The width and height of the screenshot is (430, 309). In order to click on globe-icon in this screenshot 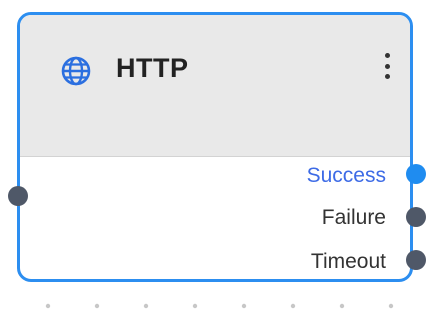, I will do `click(76, 71)`.